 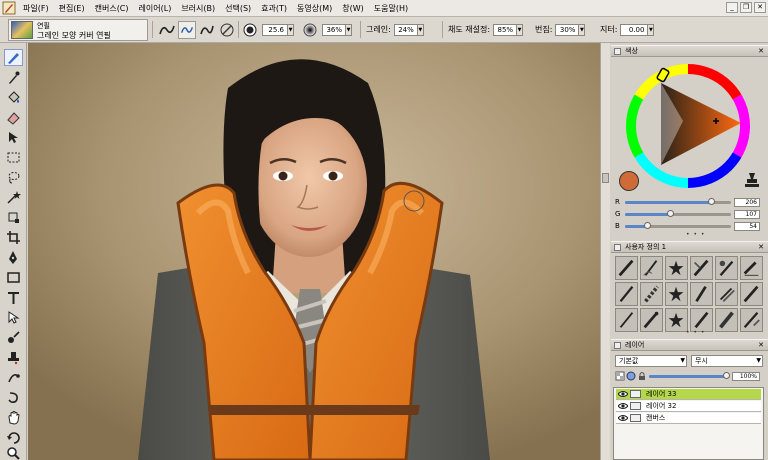 I want to click on main-color-swatch, so click(x=629, y=181).